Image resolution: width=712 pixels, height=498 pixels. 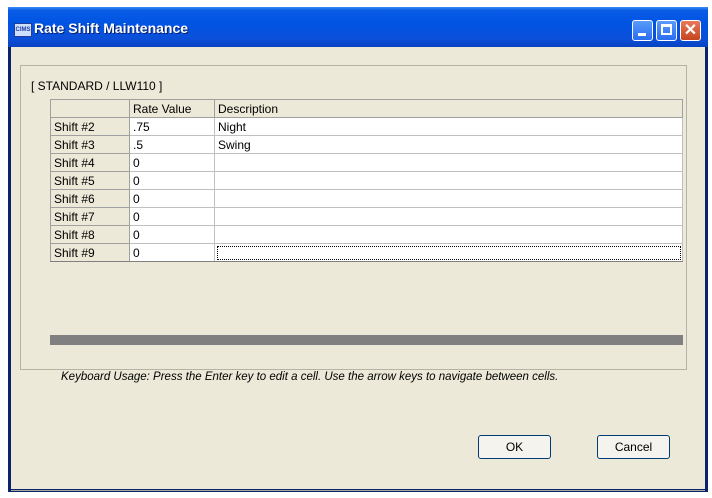 I want to click on table-row: Shift #6 0, so click(x=366, y=198).